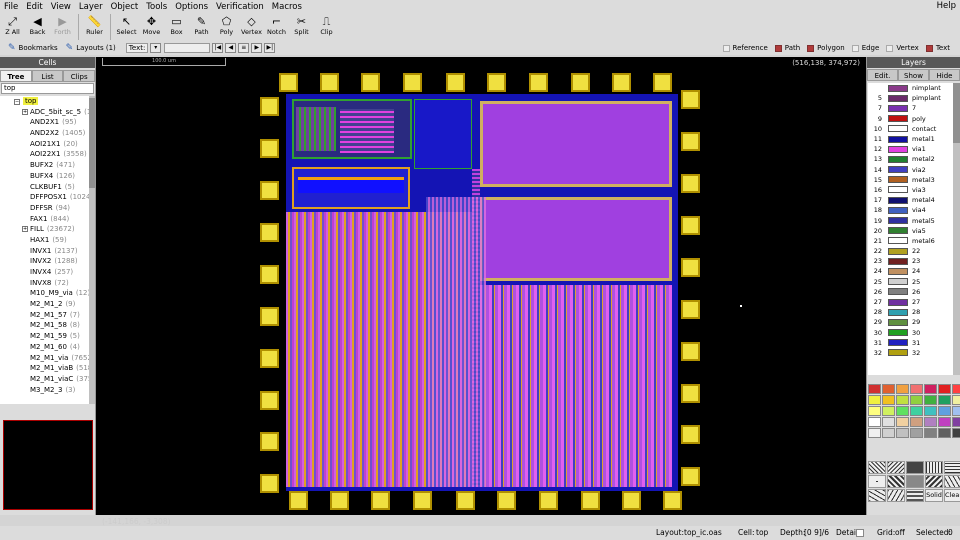 The width and height of the screenshot is (960, 540). Describe the element at coordinates (937, 48) in the screenshot. I see `filter-text: Text` at that location.